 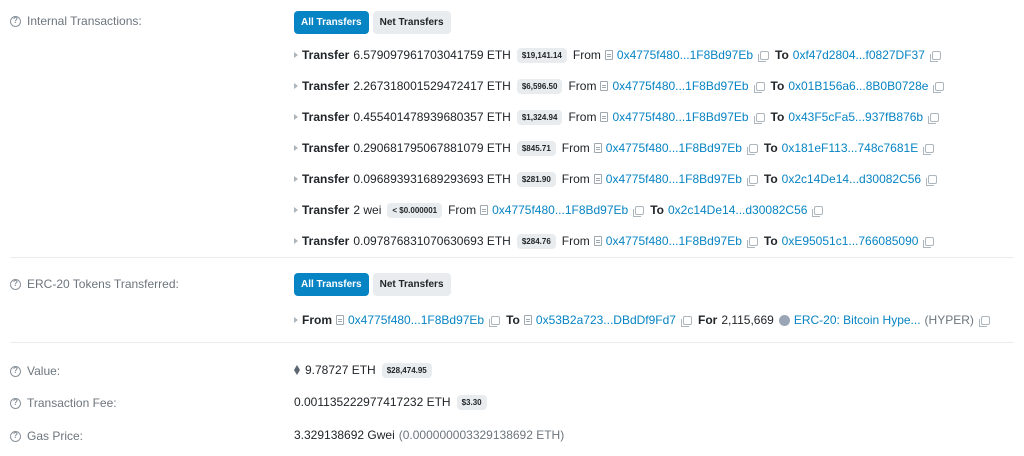 What do you see at coordinates (471, 402) in the screenshot?
I see `fee-usd-badge: $3.30` at bounding box center [471, 402].